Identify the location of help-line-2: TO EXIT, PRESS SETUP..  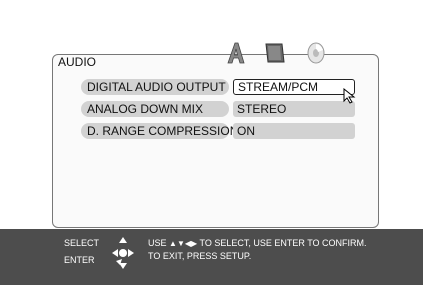
(200, 256).